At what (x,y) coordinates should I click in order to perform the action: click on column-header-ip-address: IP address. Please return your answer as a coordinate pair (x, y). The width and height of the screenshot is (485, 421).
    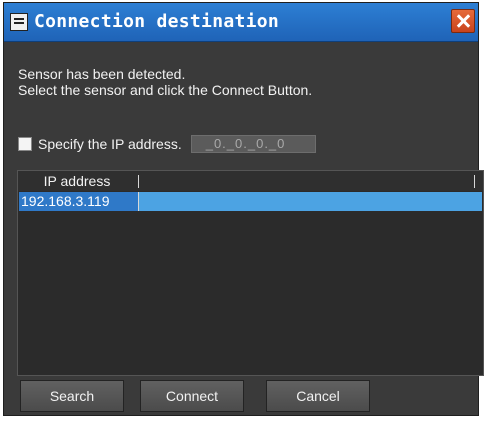
    Looking at the image, I should click on (77, 181).